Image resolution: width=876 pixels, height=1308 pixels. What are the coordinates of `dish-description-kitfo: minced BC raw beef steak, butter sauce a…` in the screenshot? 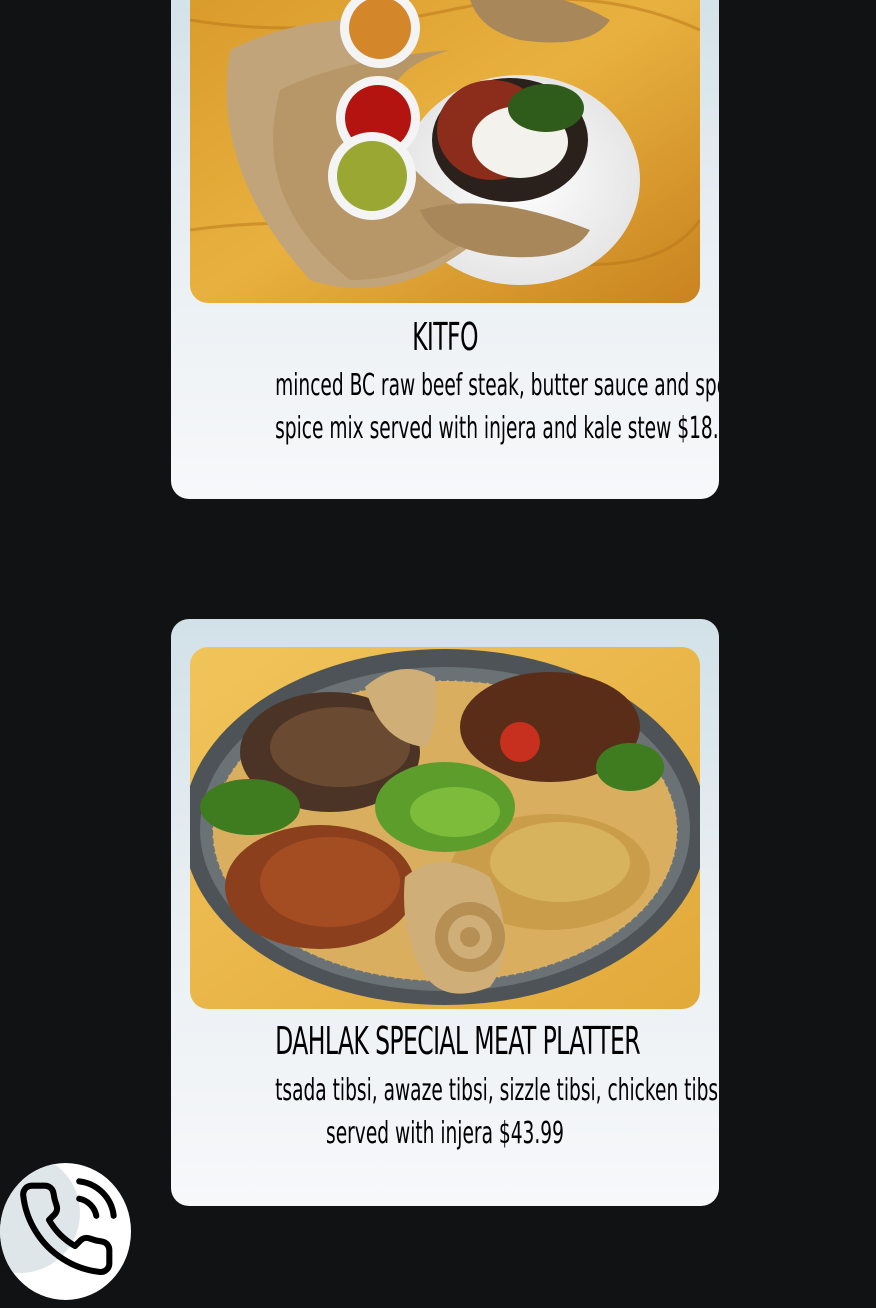 It's located at (445, 407).